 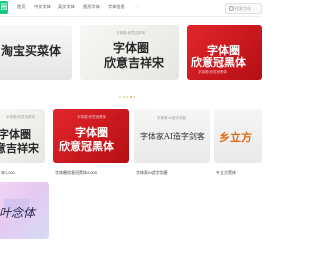 What do you see at coordinates (21, 7) in the screenshot?
I see `nav-home: 首页` at bounding box center [21, 7].